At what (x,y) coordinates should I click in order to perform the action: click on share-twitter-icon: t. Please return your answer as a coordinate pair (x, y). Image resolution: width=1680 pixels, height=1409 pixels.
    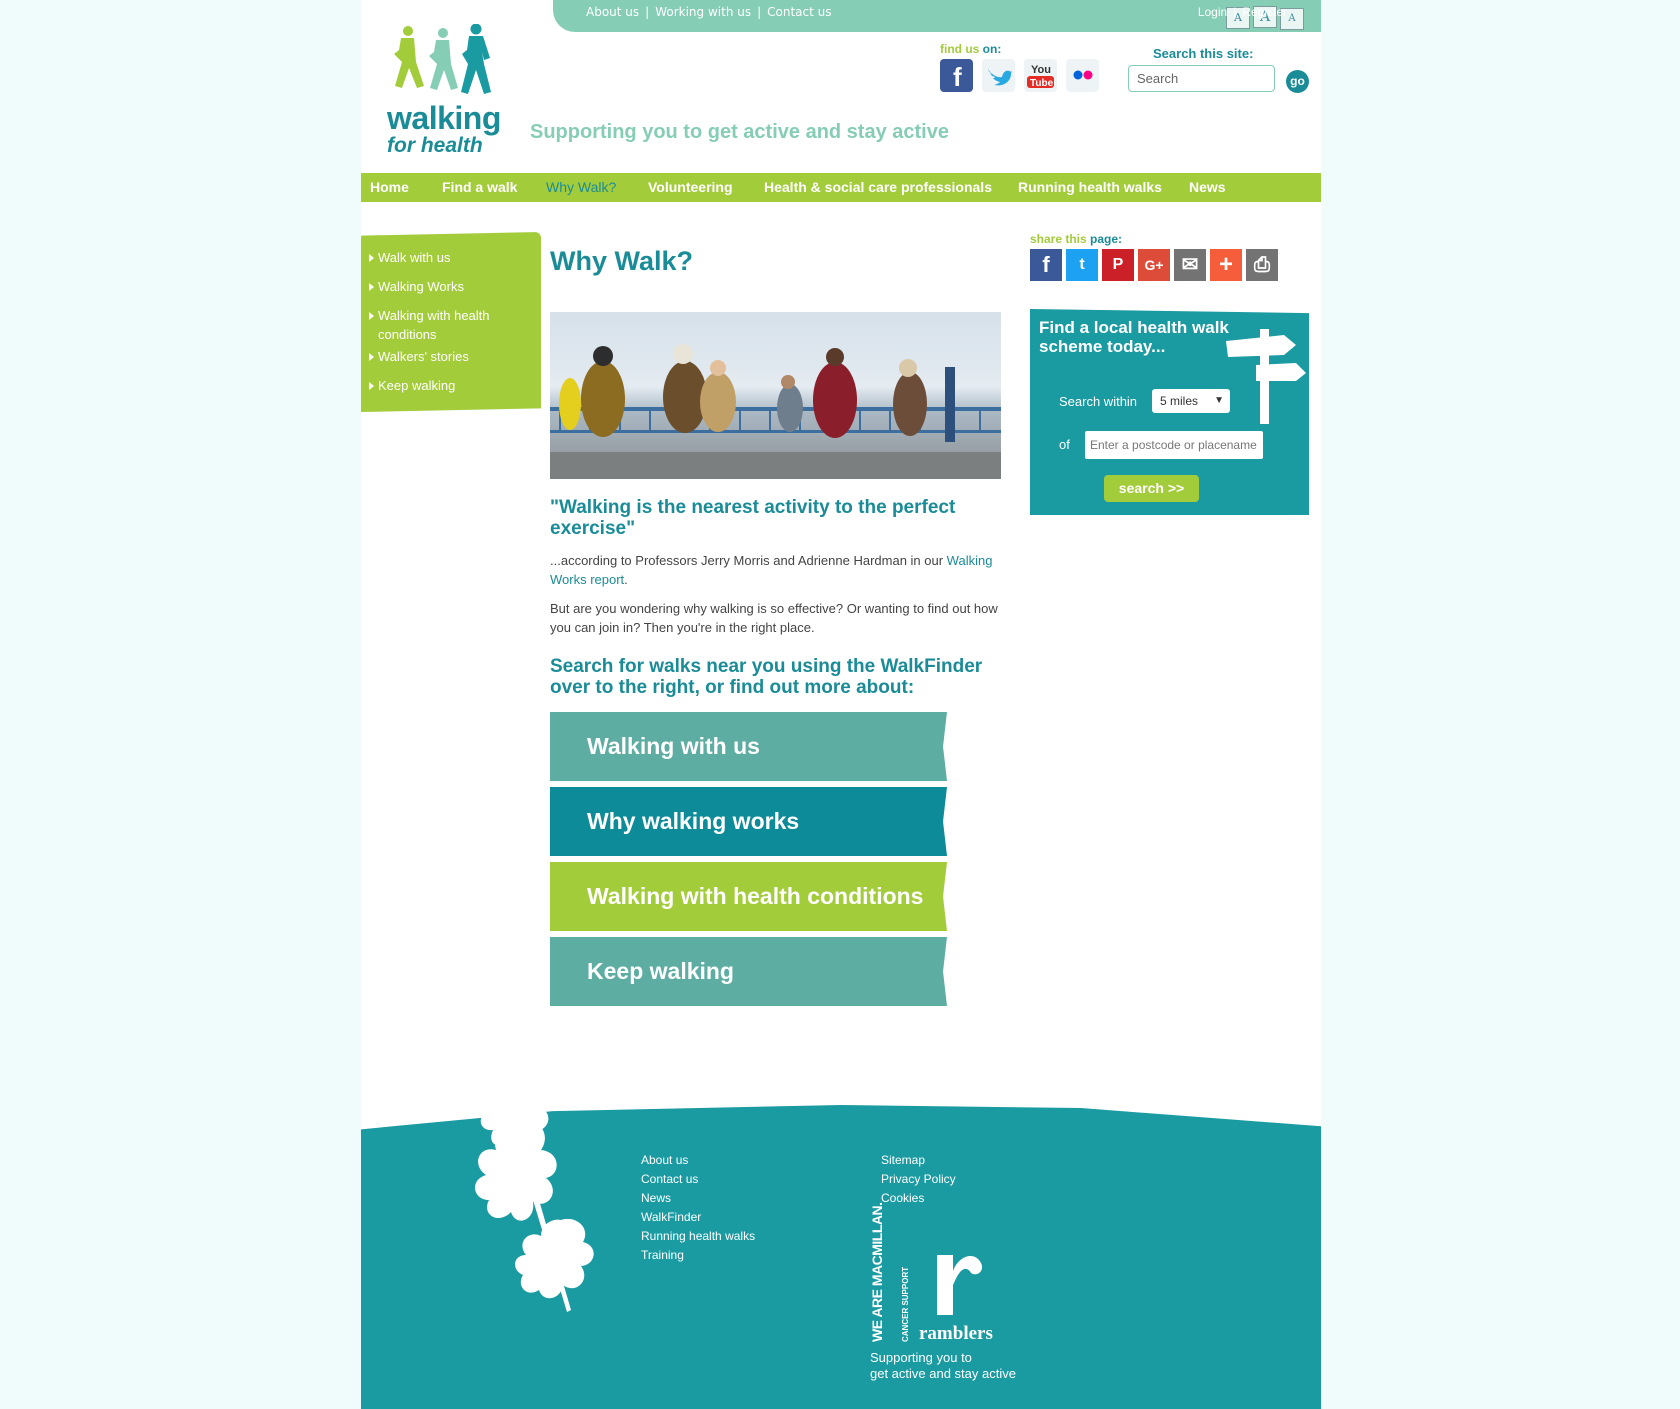
    Looking at the image, I should click on (1082, 265).